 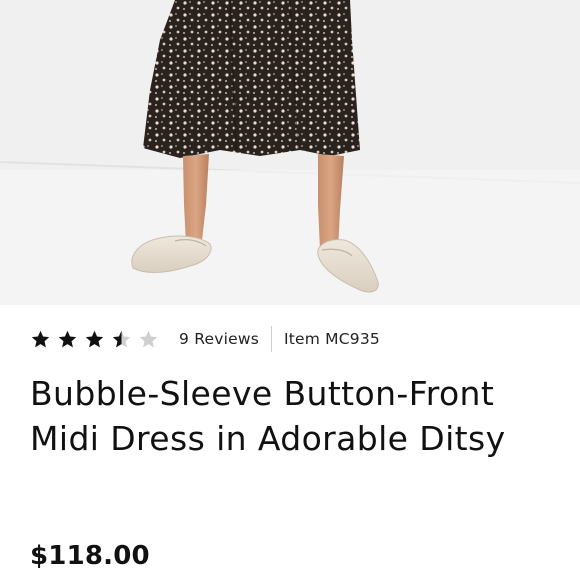 I want to click on product-price: $118.00, so click(x=90, y=556).